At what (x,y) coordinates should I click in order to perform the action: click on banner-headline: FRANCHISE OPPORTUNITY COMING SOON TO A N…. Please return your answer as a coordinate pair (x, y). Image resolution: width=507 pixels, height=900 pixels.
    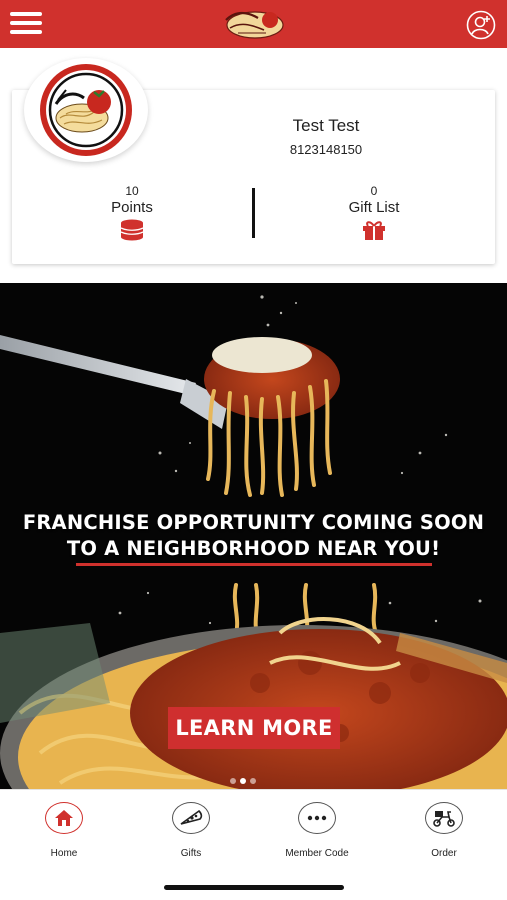
    Looking at the image, I should click on (253, 536).